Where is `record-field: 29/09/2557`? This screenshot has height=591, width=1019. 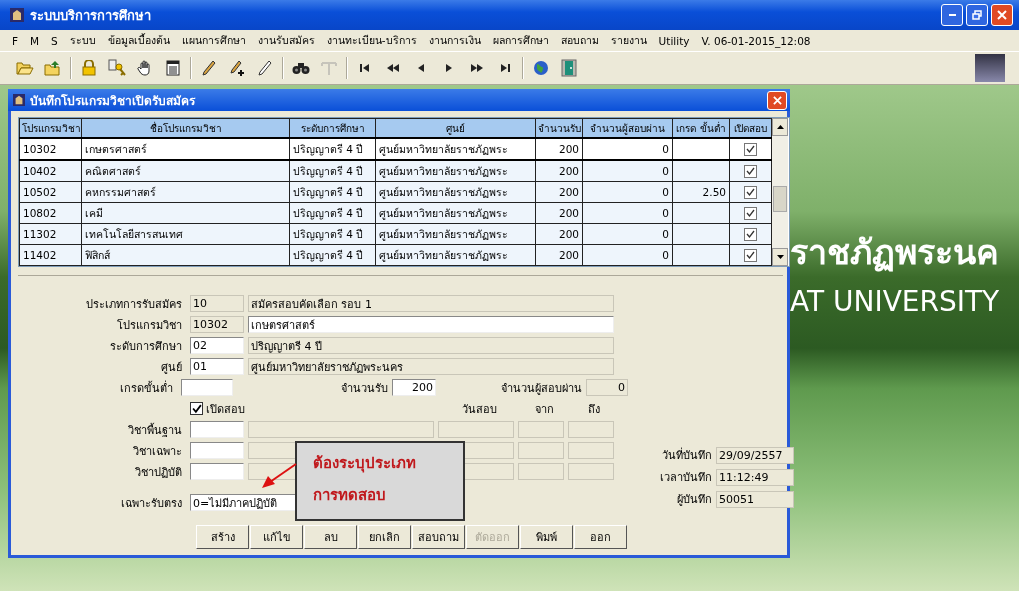
record-field: 29/09/2557 is located at coordinates (755, 455).